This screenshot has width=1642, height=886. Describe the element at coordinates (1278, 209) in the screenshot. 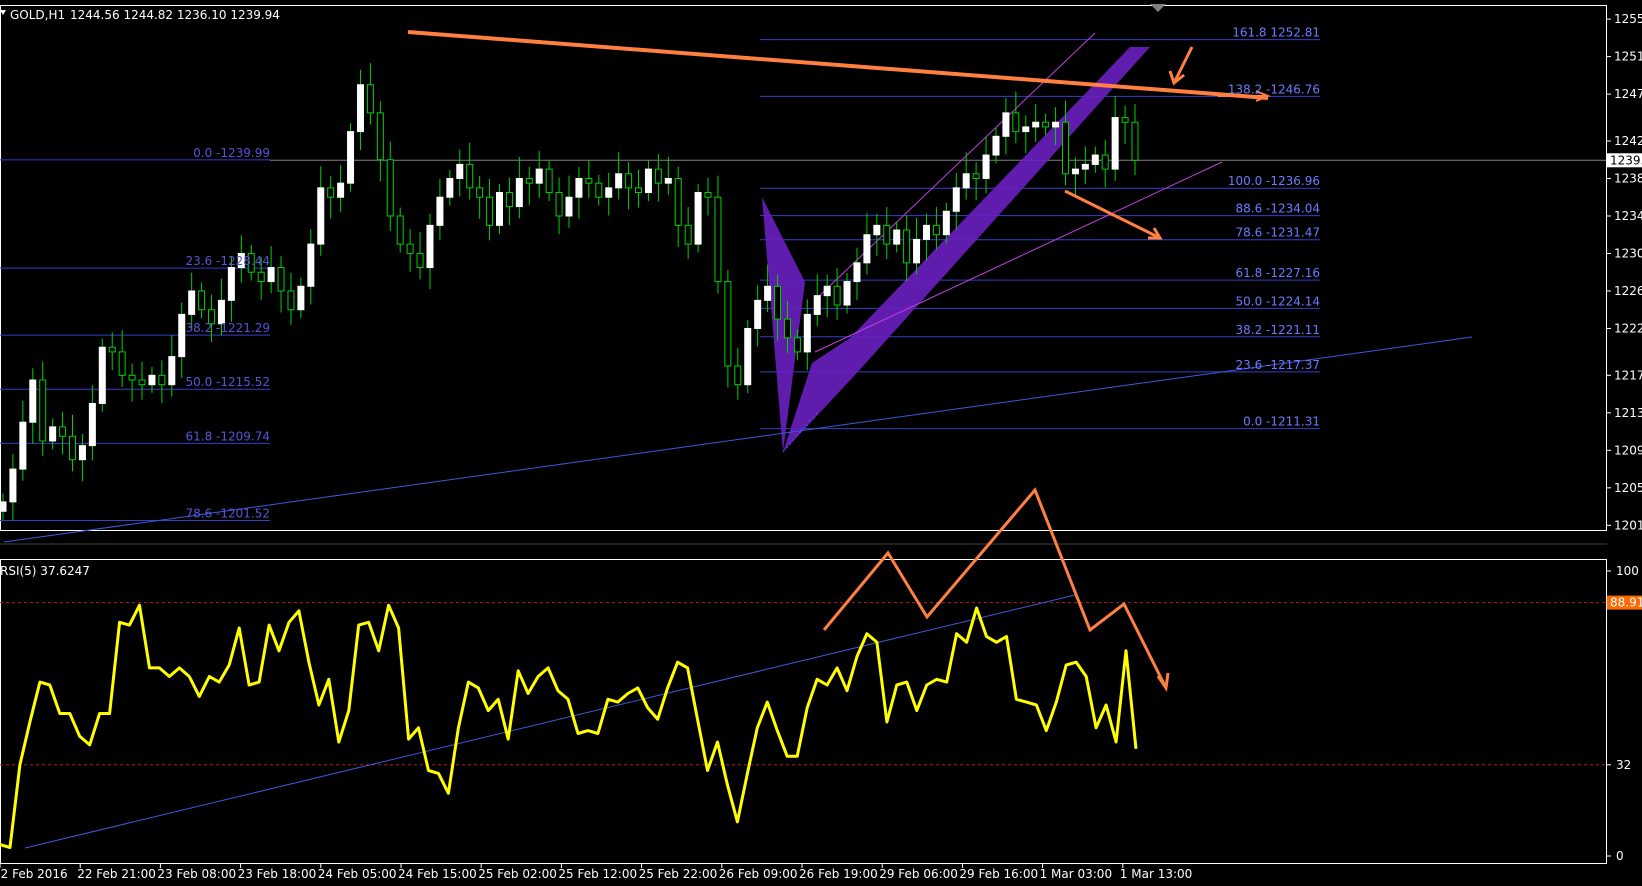

I see `fib-right-label: 88.6 -1234.04` at that location.